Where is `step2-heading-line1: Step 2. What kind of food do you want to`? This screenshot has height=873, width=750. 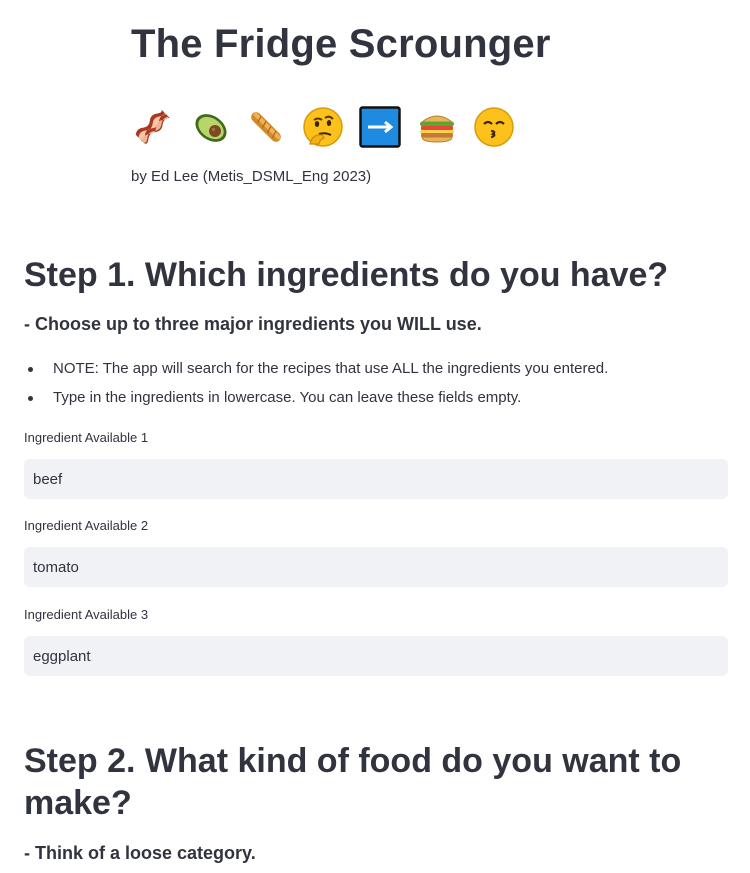 step2-heading-line1: Step 2. What kind of food do you want to is located at coordinates (353, 761).